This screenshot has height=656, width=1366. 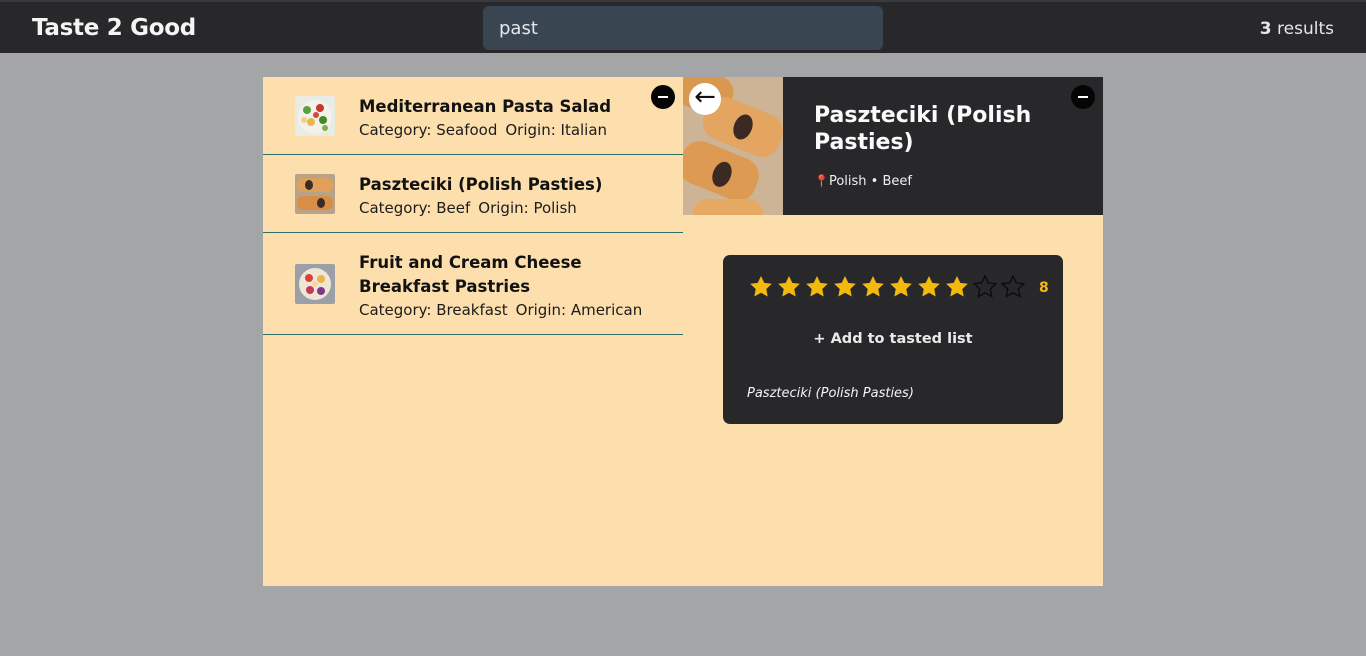 What do you see at coordinates (1265, 29) in the screenshot?
I see `results-number: 3` at bounding box center [1265, 29].